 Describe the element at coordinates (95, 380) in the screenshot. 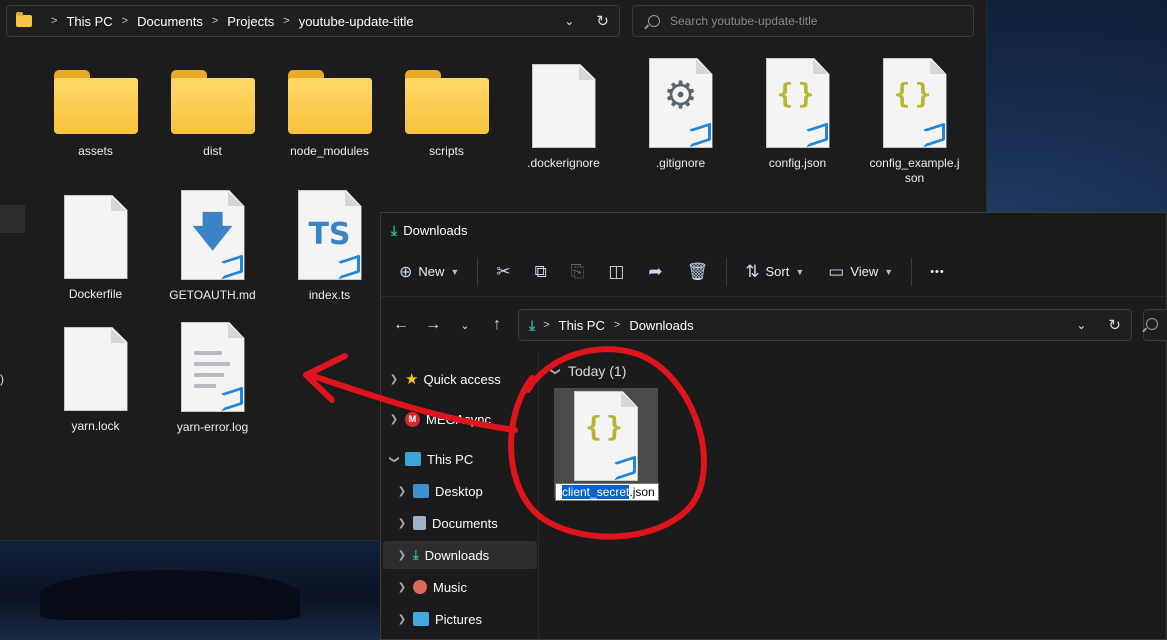

I see `file-tile-yarn-lock: yarn.lock` at that location.